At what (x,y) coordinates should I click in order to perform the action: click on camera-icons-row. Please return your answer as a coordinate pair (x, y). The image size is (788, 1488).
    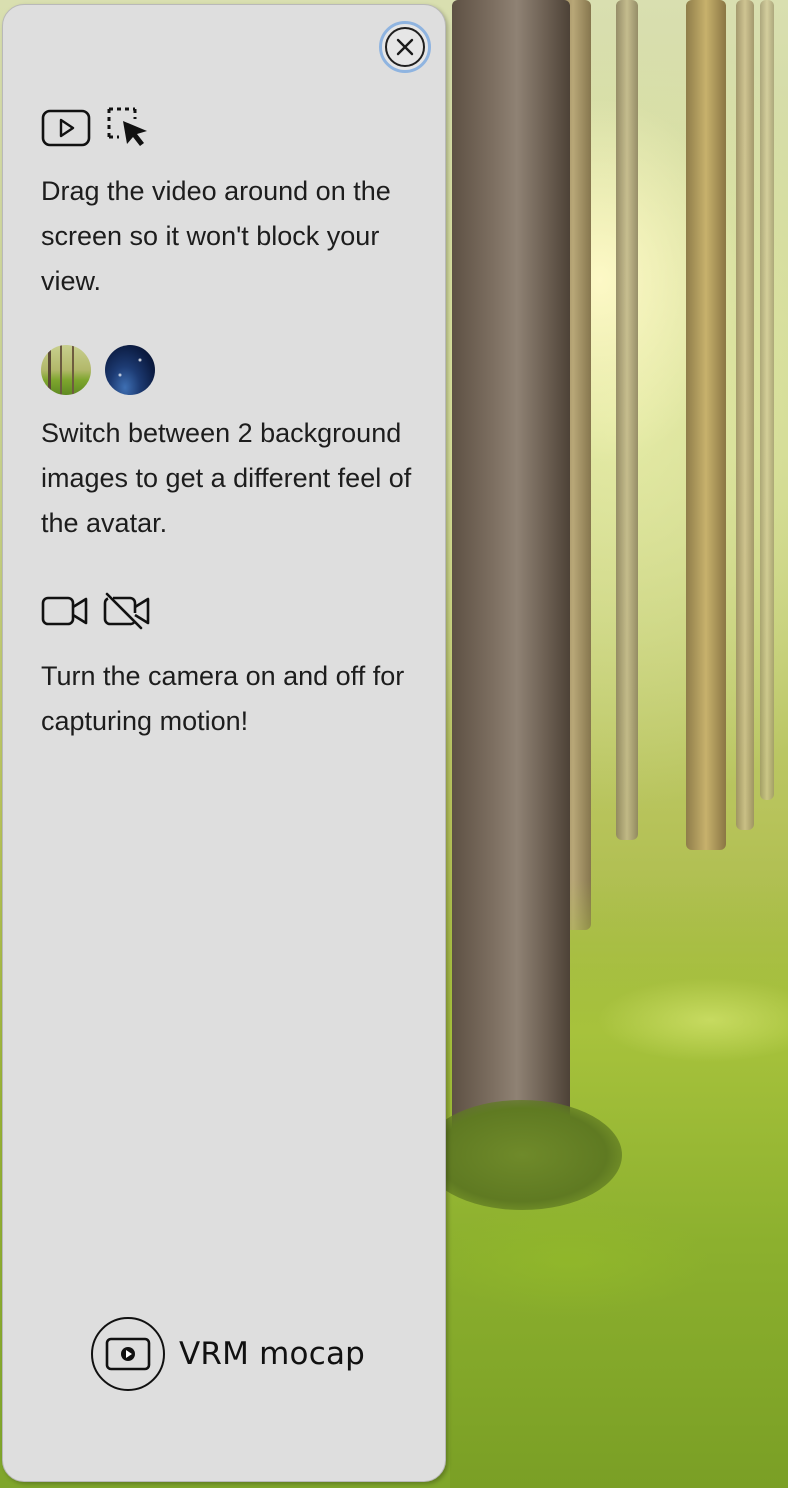
    Looking at the image, I should click on (96, 611).